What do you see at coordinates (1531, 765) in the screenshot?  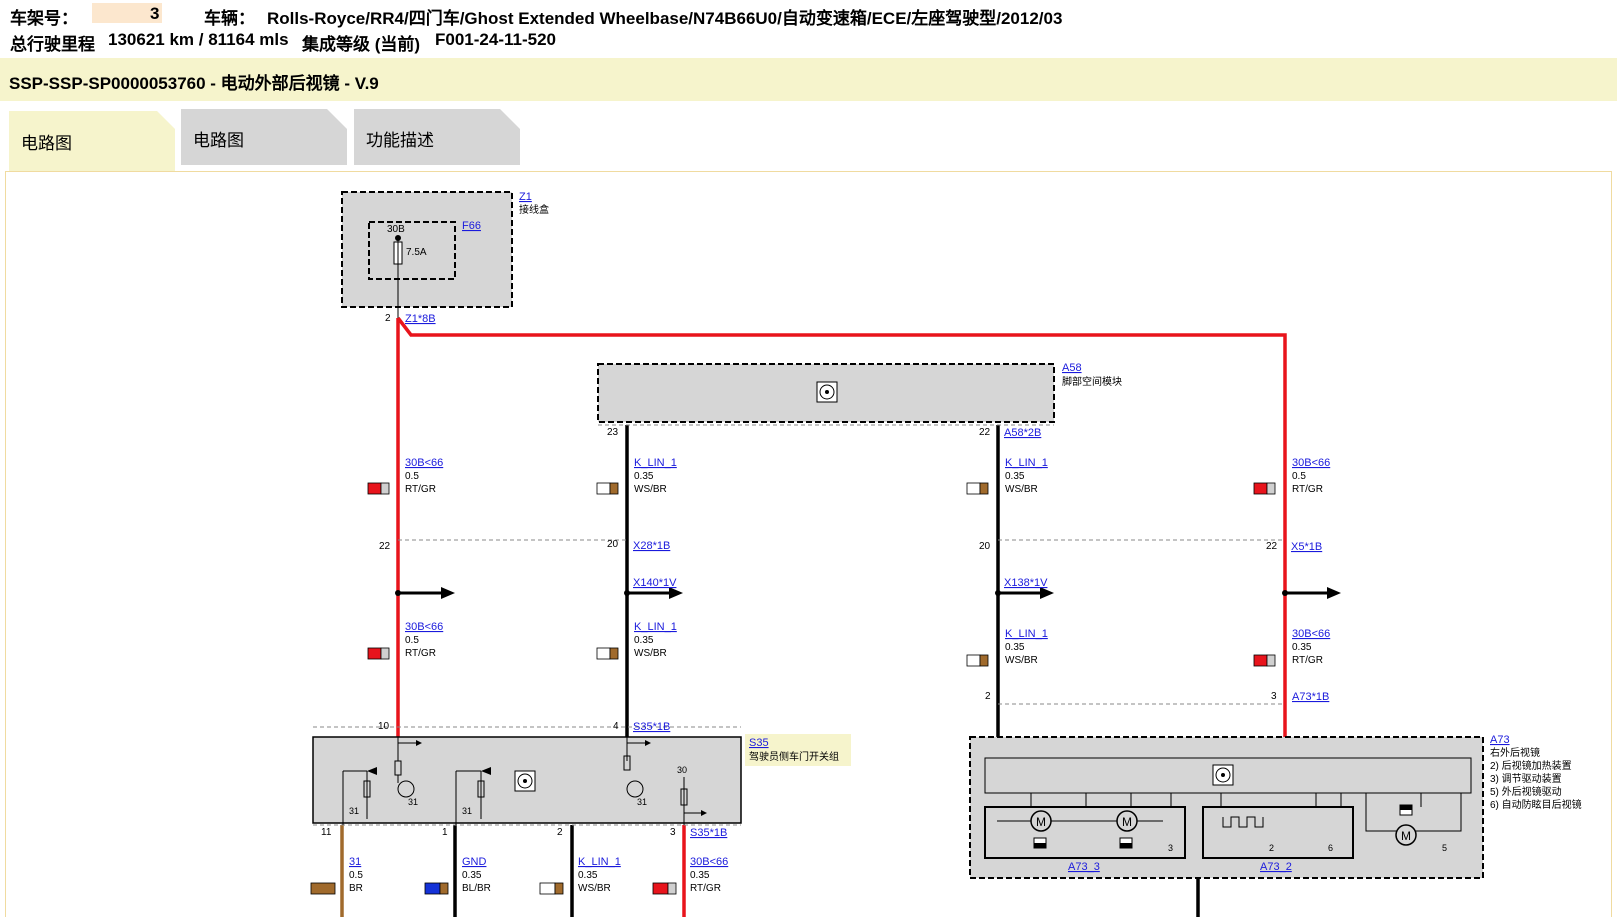 I see `svg-text: 2) 后视镜加热装置` at bounding box center [1531, 765].